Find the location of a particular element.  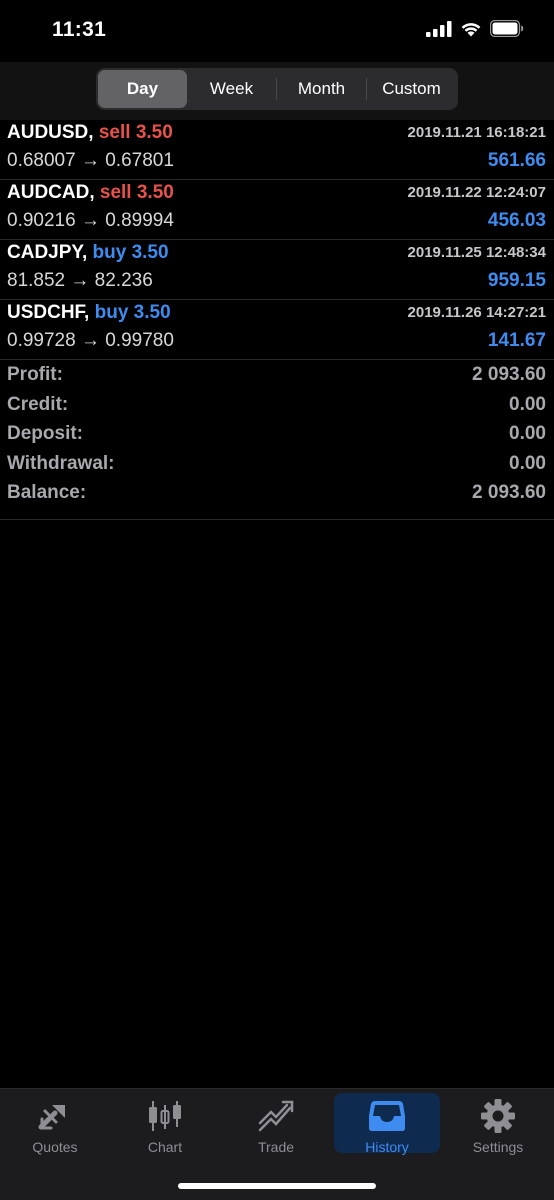

trade-time: 2019.11.21 16:18:21 is located at coordinates (476, 132).